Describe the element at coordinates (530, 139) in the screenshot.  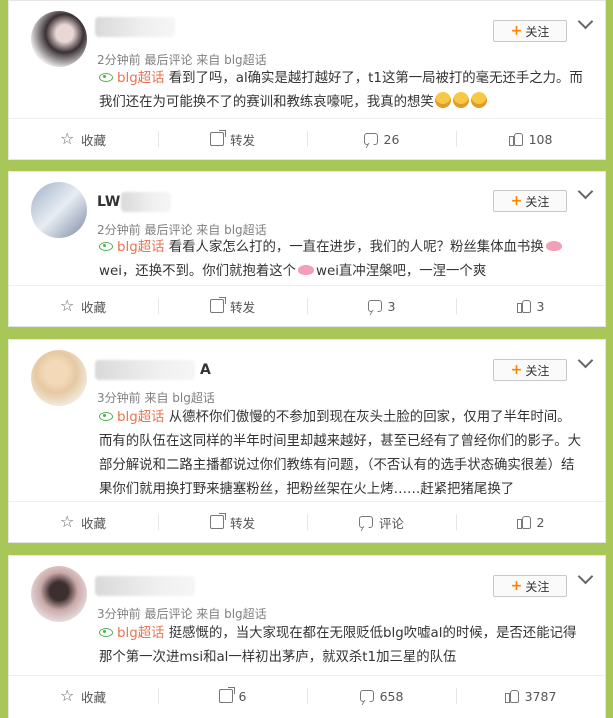
I see `like-button: 108` at that location.